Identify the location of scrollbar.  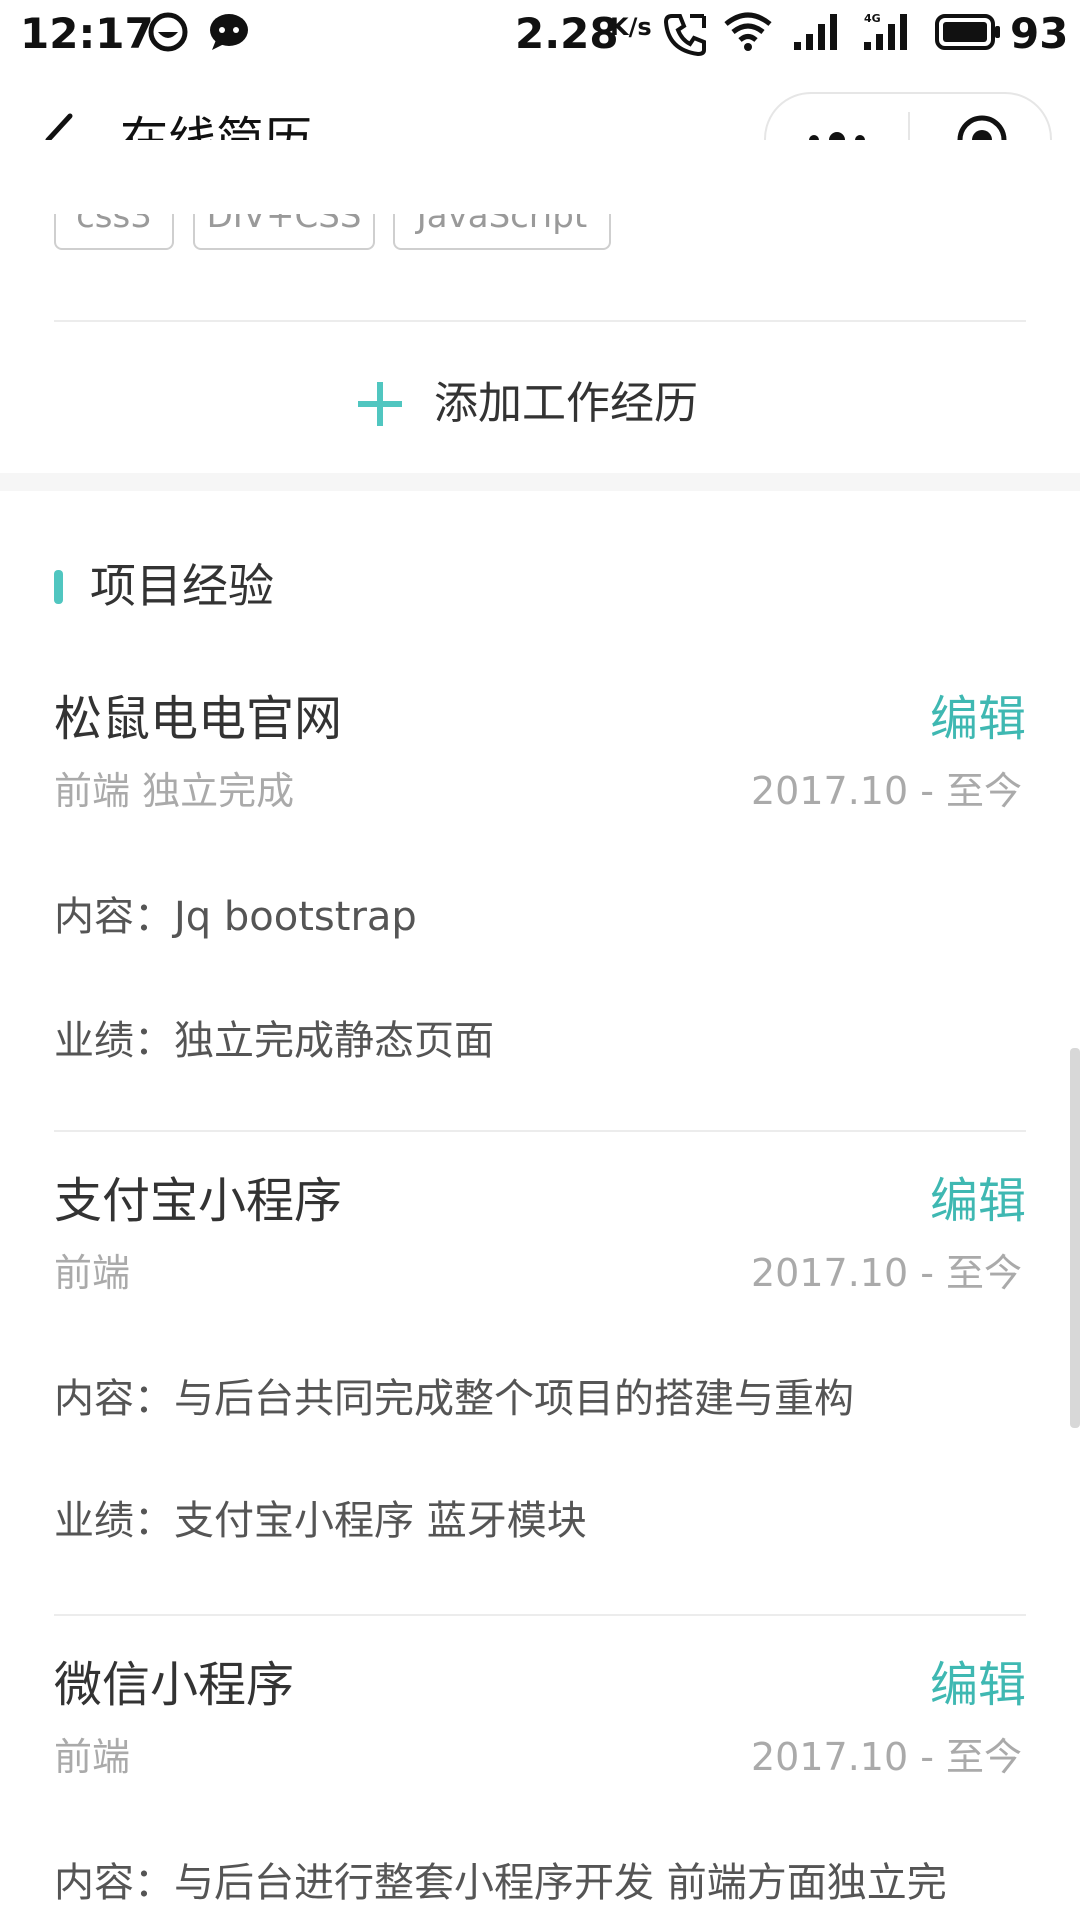
(1075, 1238).